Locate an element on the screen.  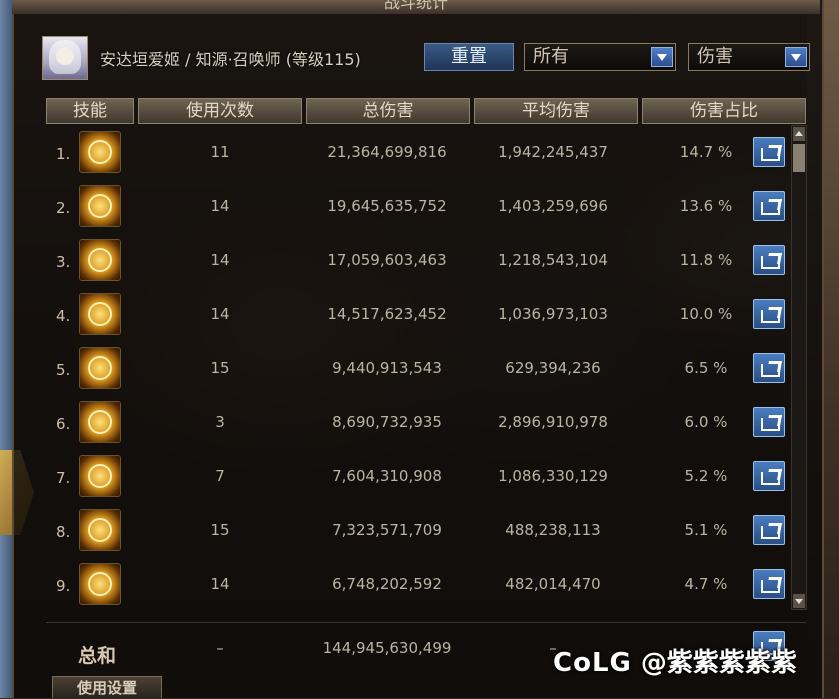
avg-damage-cell: 1,086,330,129 is located at coordinates (553, 476).